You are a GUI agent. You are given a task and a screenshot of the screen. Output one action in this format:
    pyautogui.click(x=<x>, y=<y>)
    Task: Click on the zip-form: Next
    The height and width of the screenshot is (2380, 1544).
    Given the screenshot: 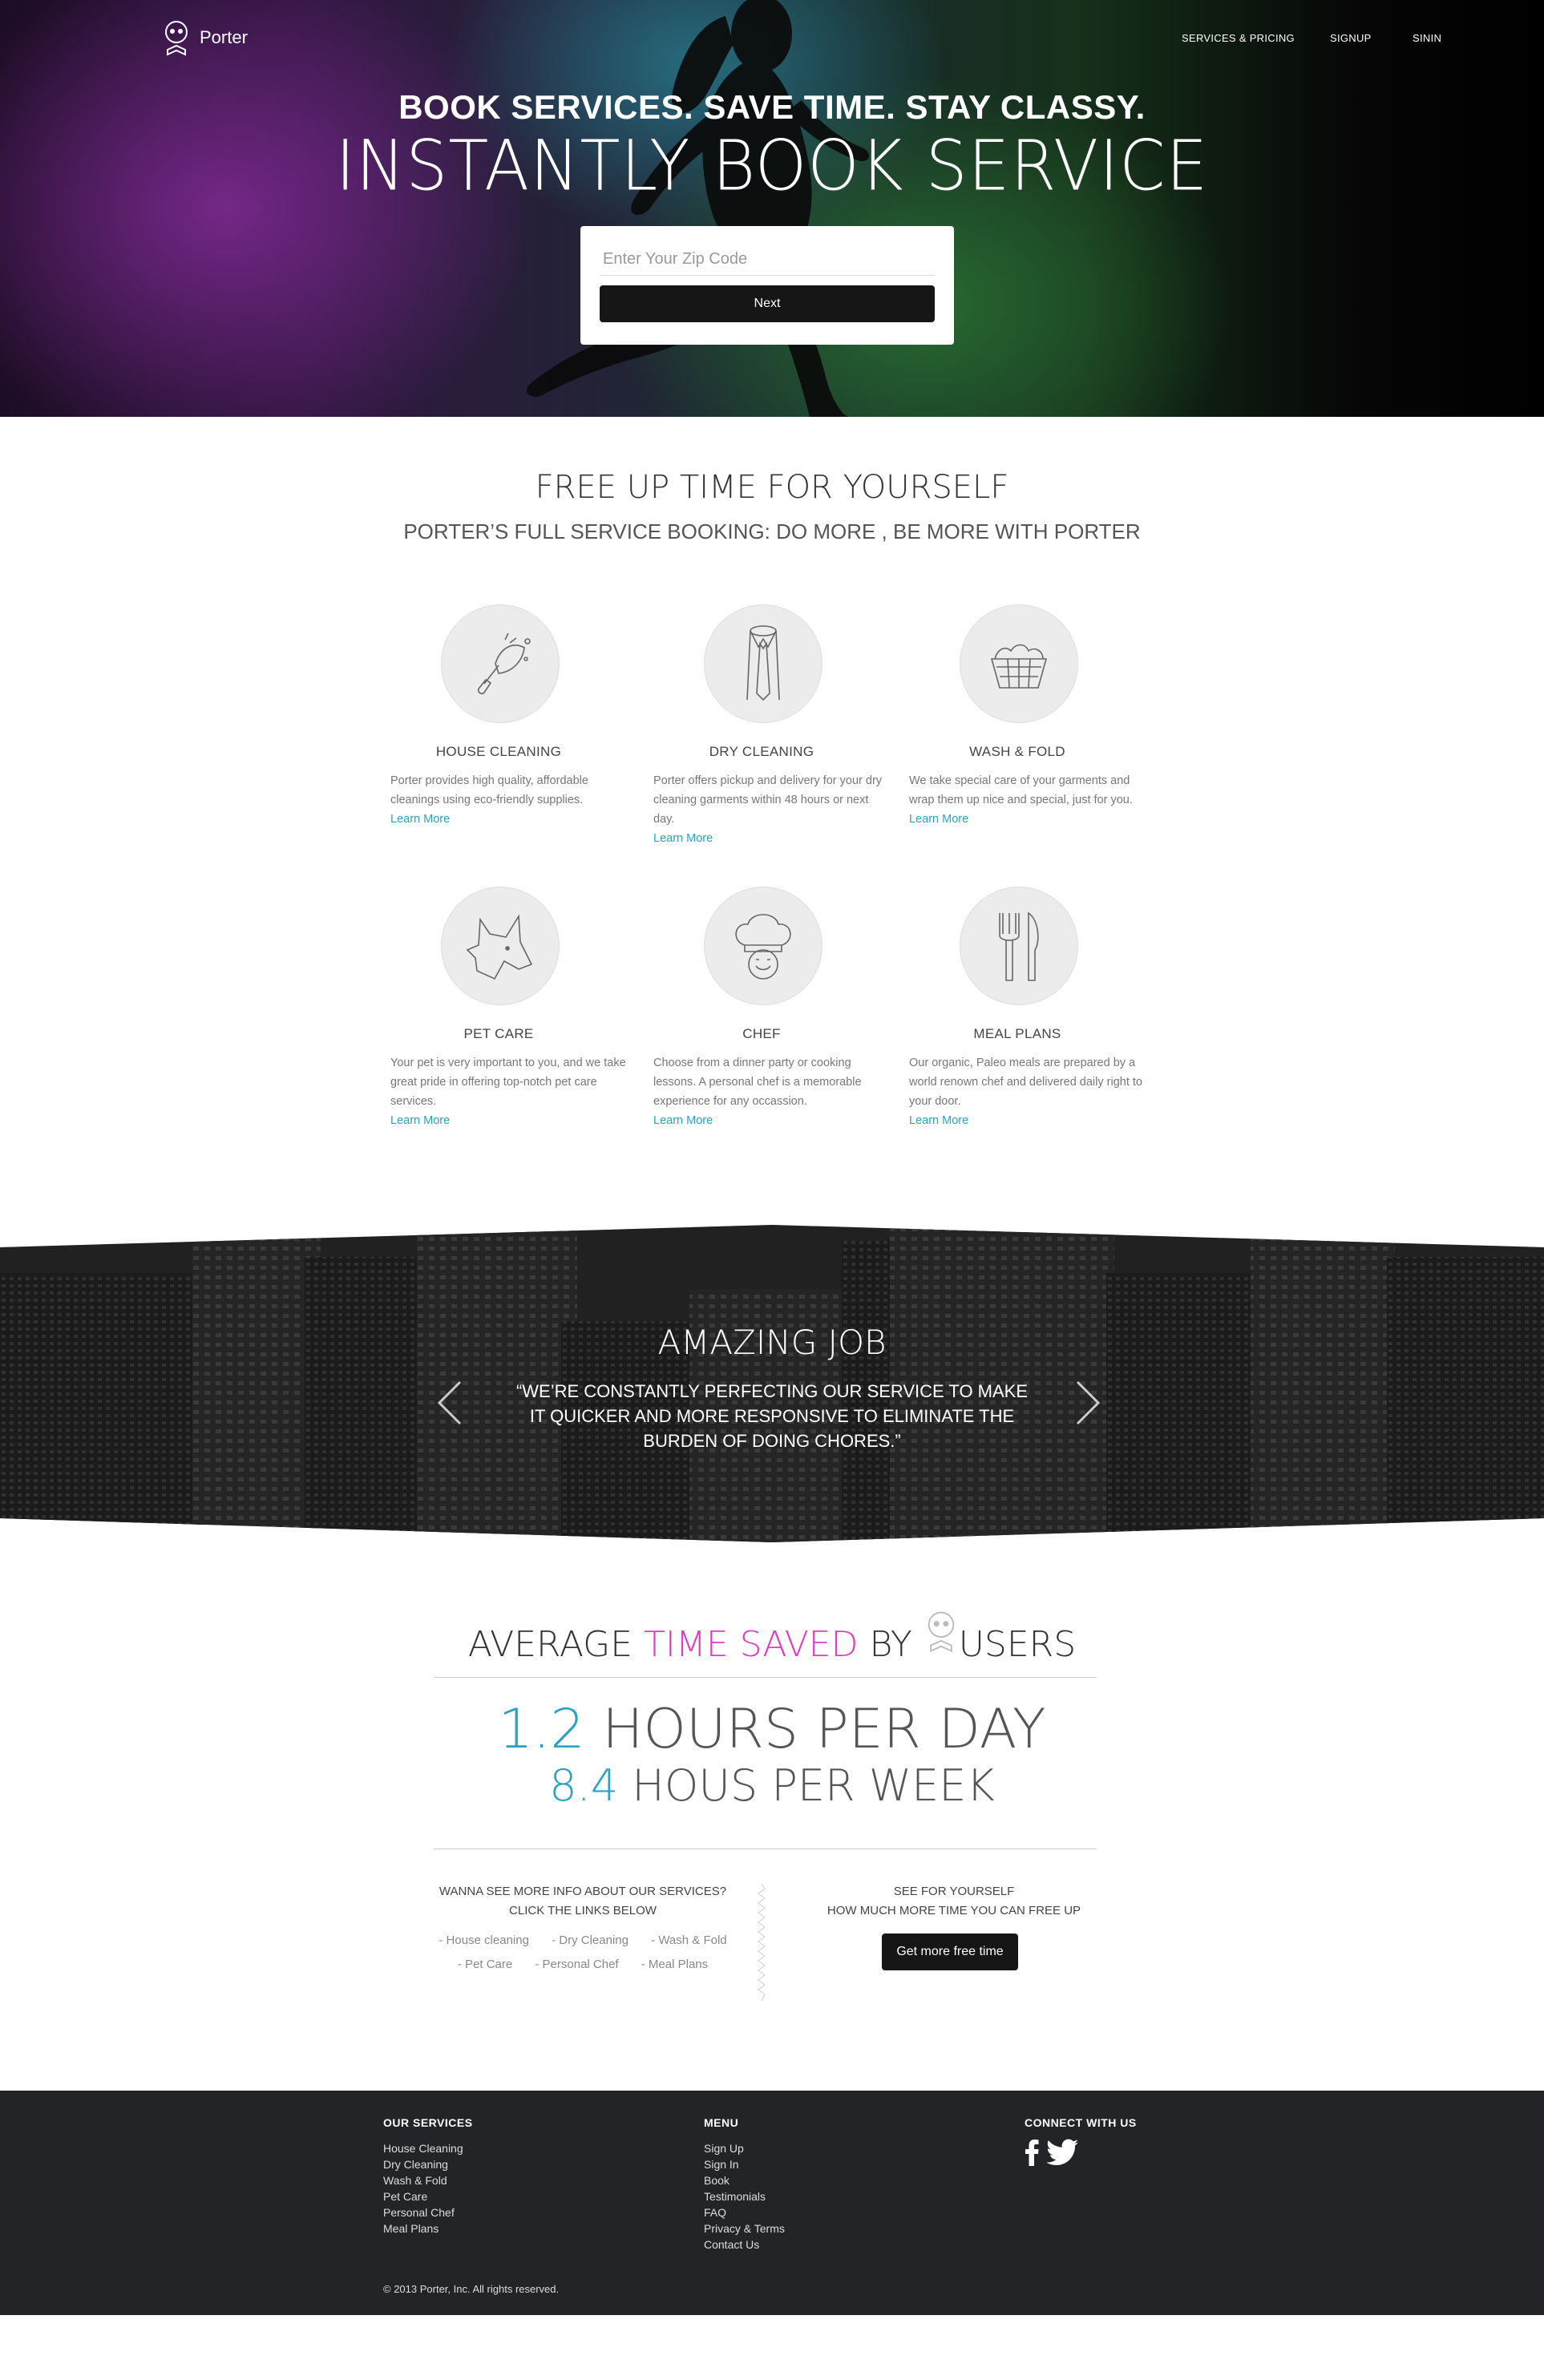 What is the action you would take?
    pyautogui.click(x=767, y=286)
    